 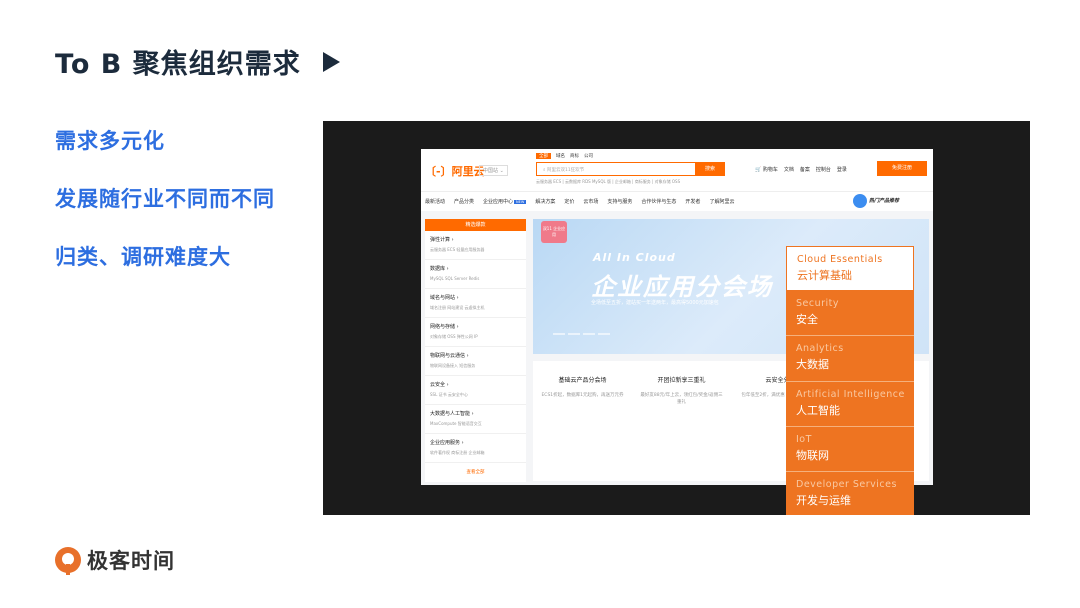 What do you see at coordinates (543, 156) in the screenshot?
I see `search-tab-all: 全部` at bounding box center [543, 156].